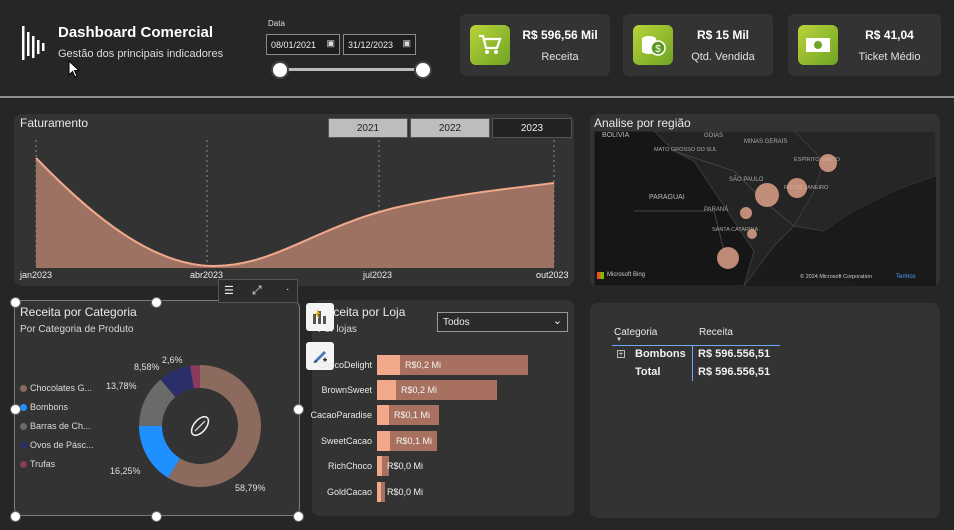 The width and height of the screenshot is (954, 530). What do you see at coordinates (600, 275) in the screenshot?
I see `bing-logo-icon` at bounding box center [600, 275].